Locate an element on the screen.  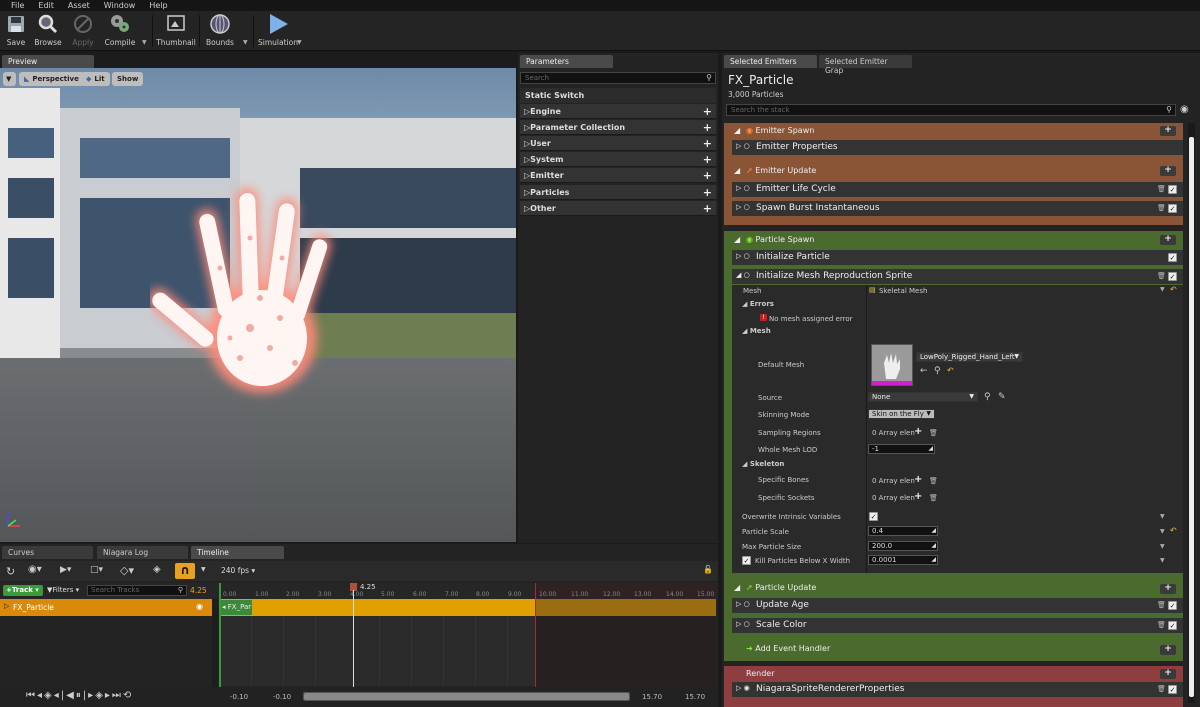
module-init-mesh-reproduction: ◢ ○ Initialize Mesh Reproduction Sprite is located at coordinates (957, 276).